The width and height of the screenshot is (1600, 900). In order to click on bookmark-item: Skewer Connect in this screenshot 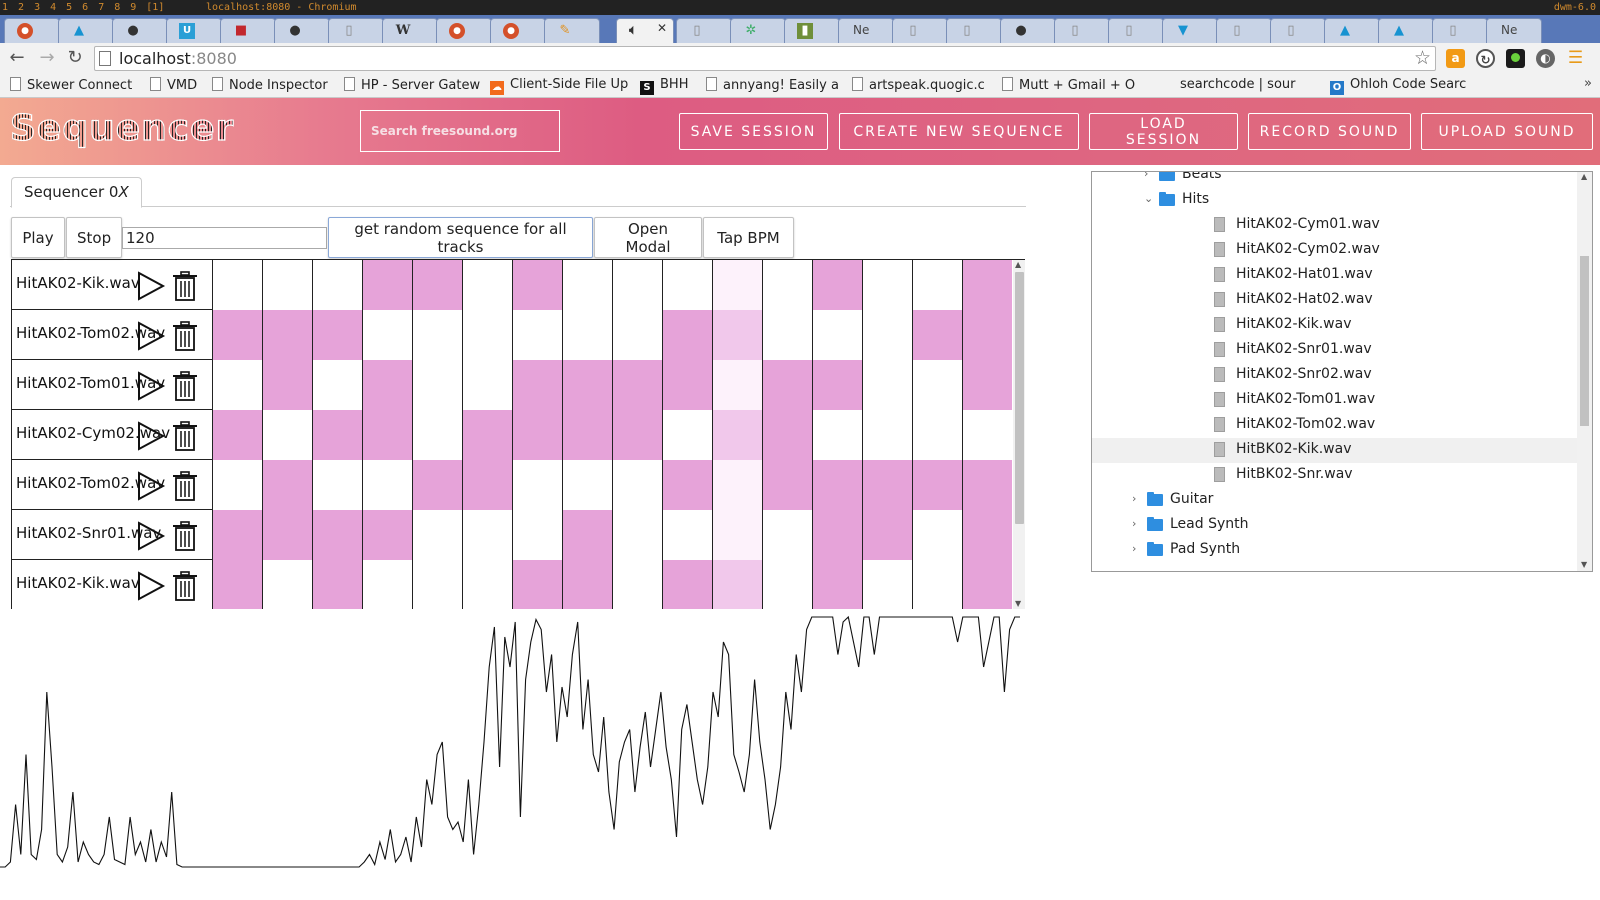, I will do `click(71, 85)`.